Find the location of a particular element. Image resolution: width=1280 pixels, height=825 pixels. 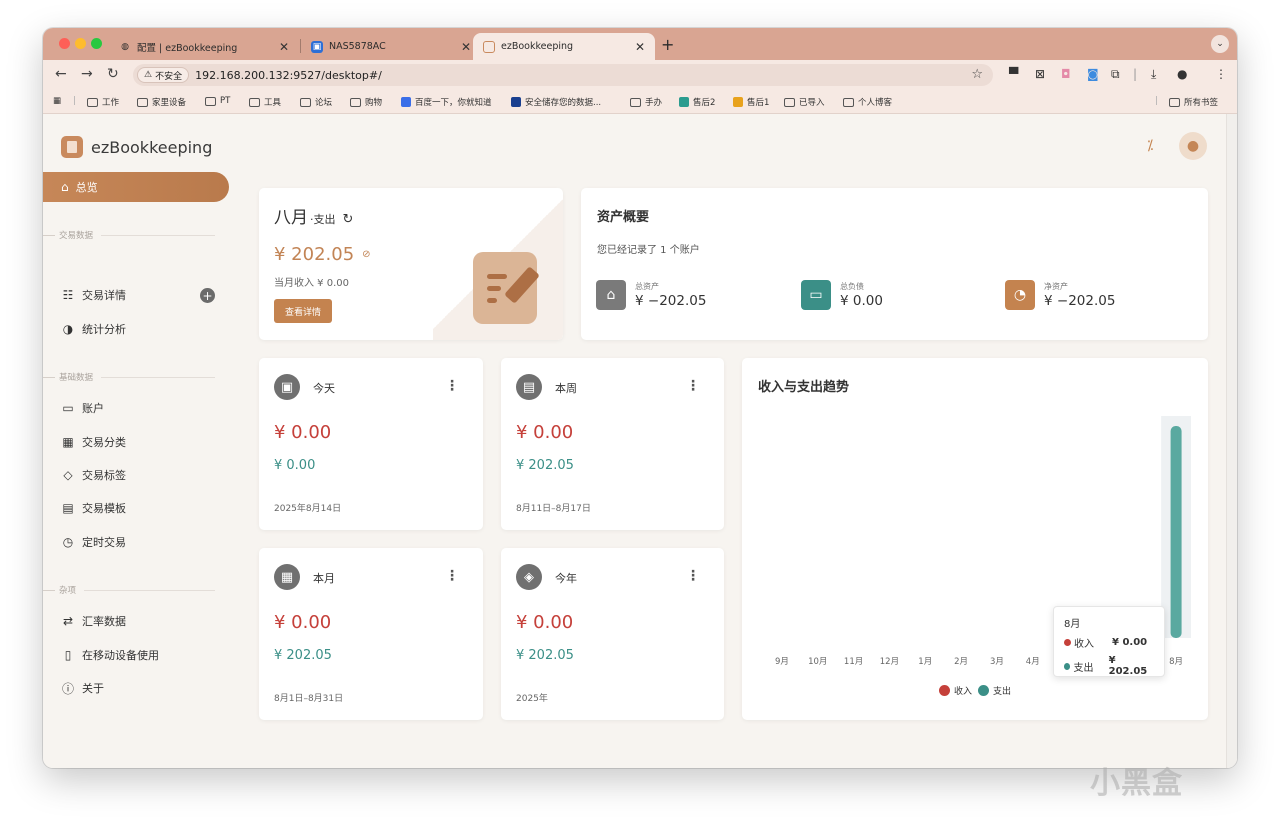

hide-amount-icon: ⁒ is located at coordinates (1150, 146).